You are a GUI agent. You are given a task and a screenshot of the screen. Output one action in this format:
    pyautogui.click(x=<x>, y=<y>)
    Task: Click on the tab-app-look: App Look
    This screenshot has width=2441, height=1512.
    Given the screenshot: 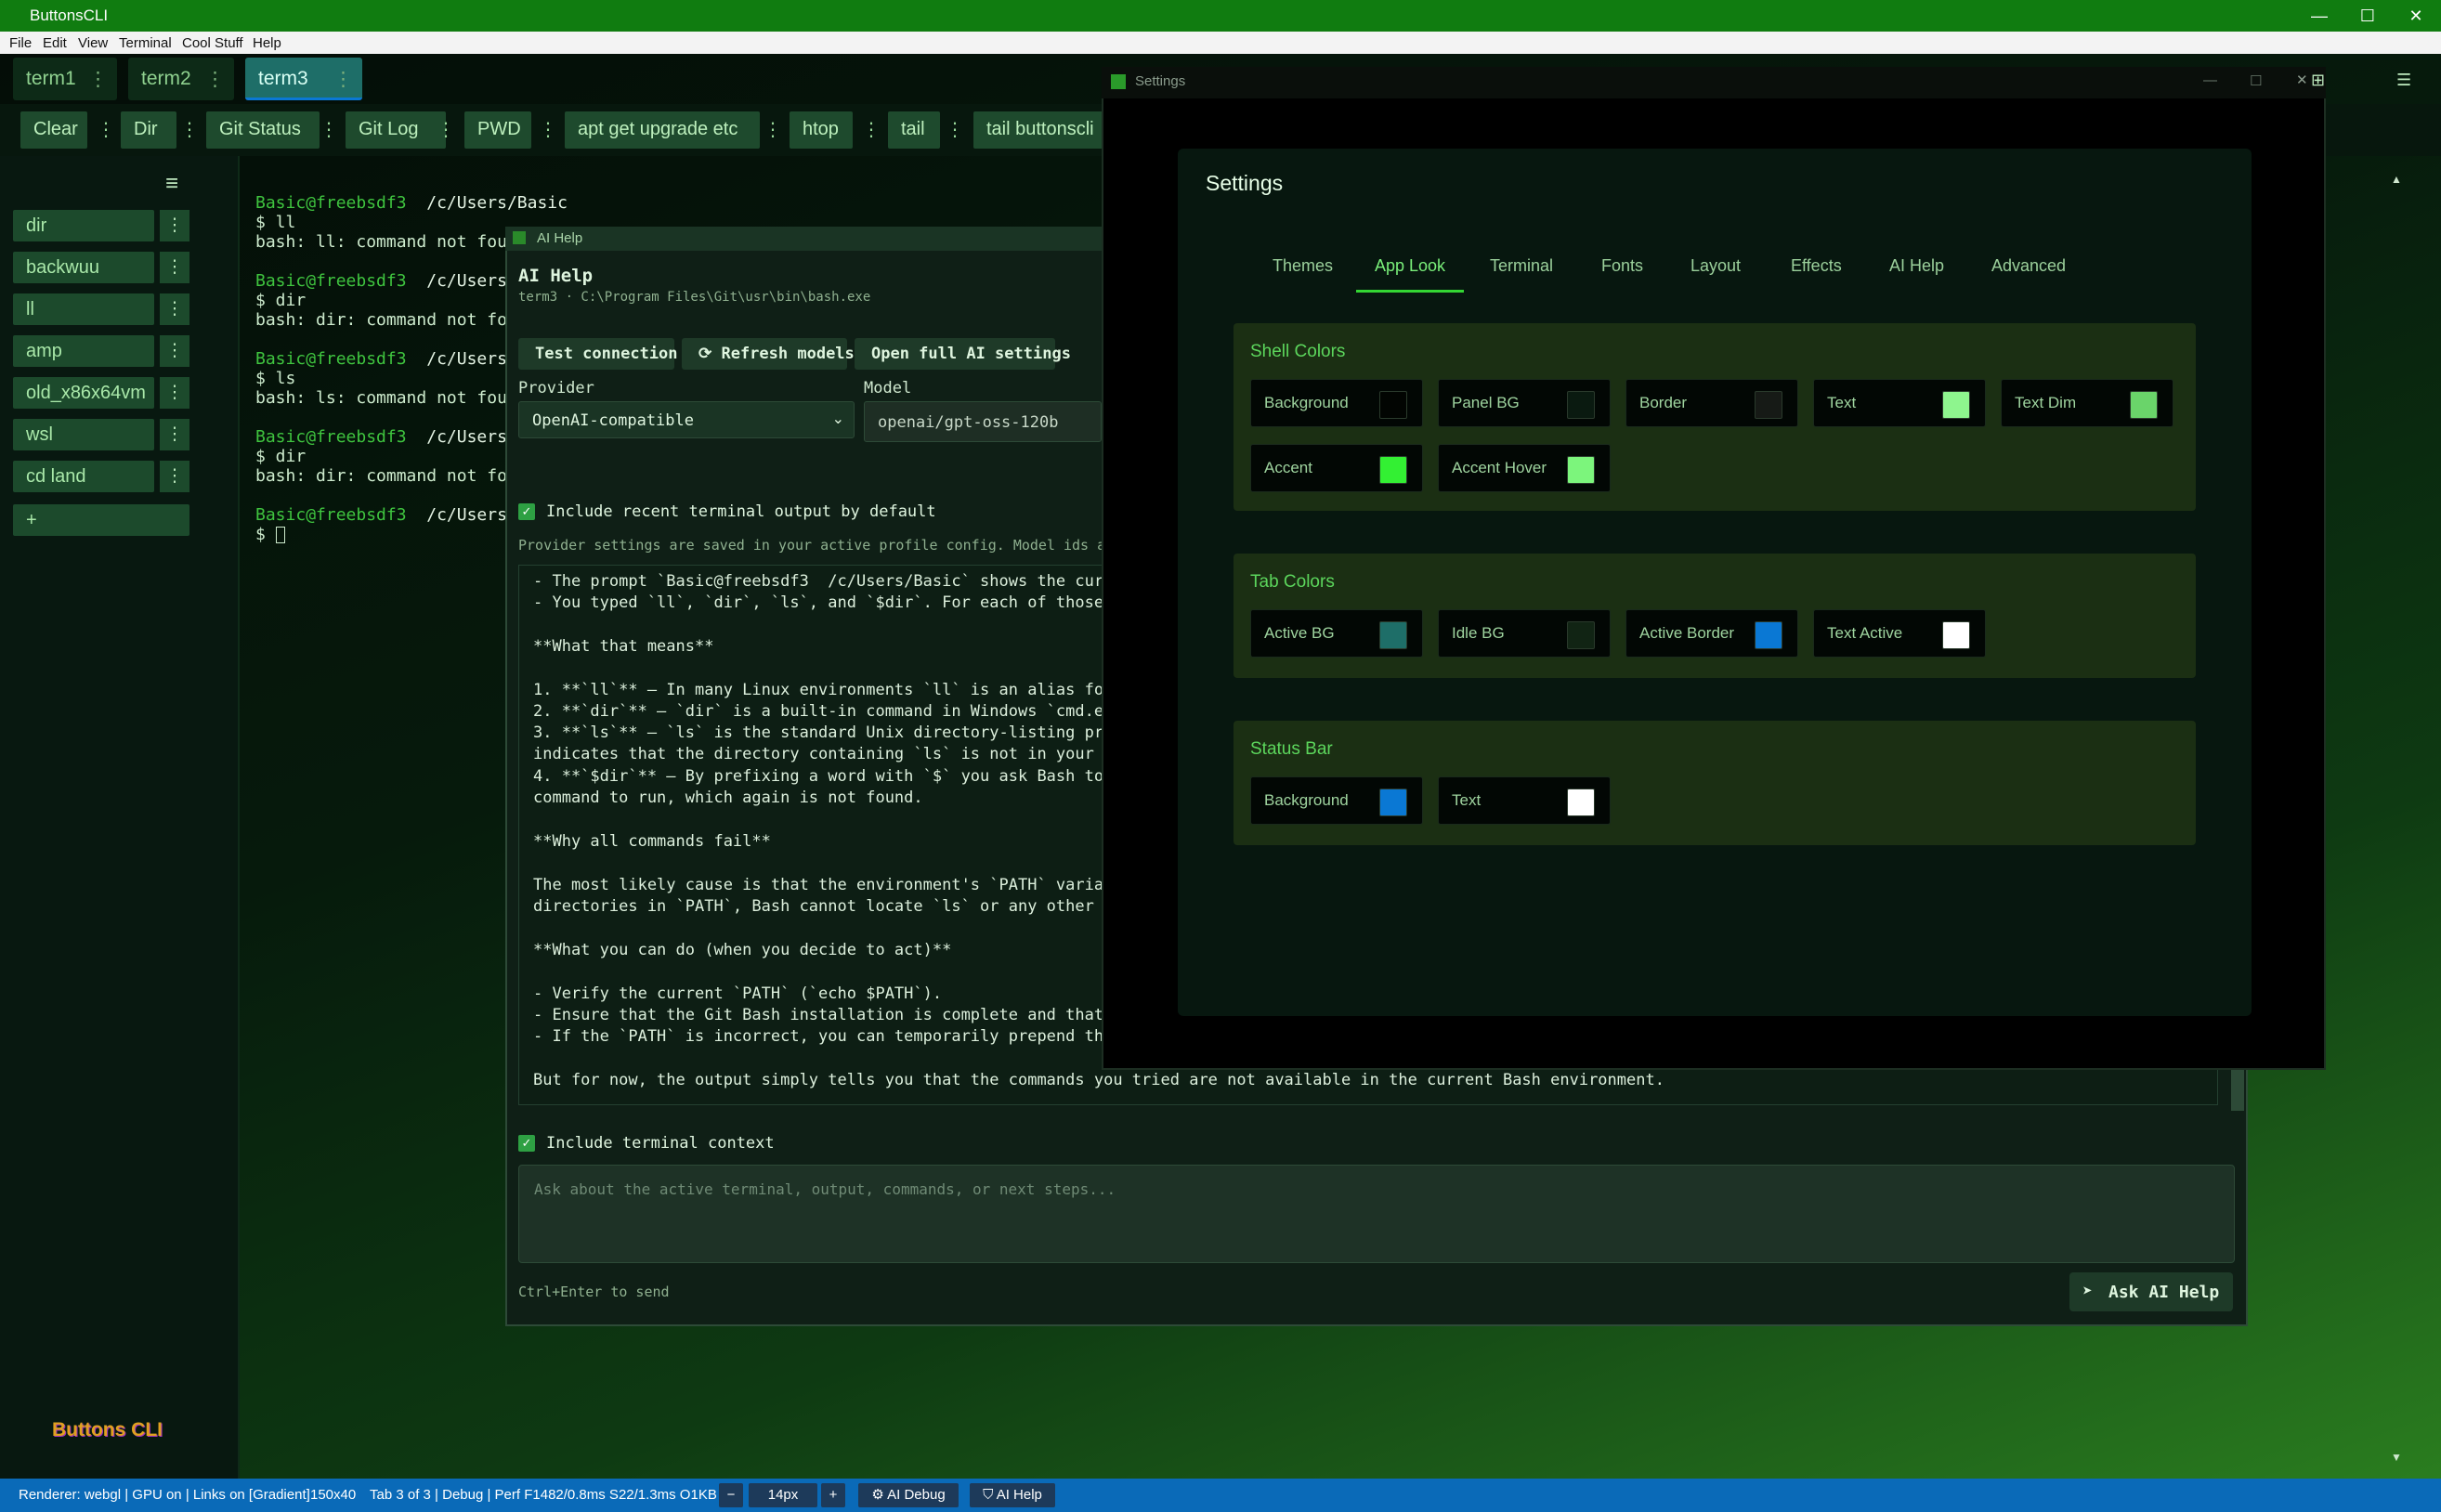 What is the action you would take?
    pyautogui.click(x=1410, y=266)
    